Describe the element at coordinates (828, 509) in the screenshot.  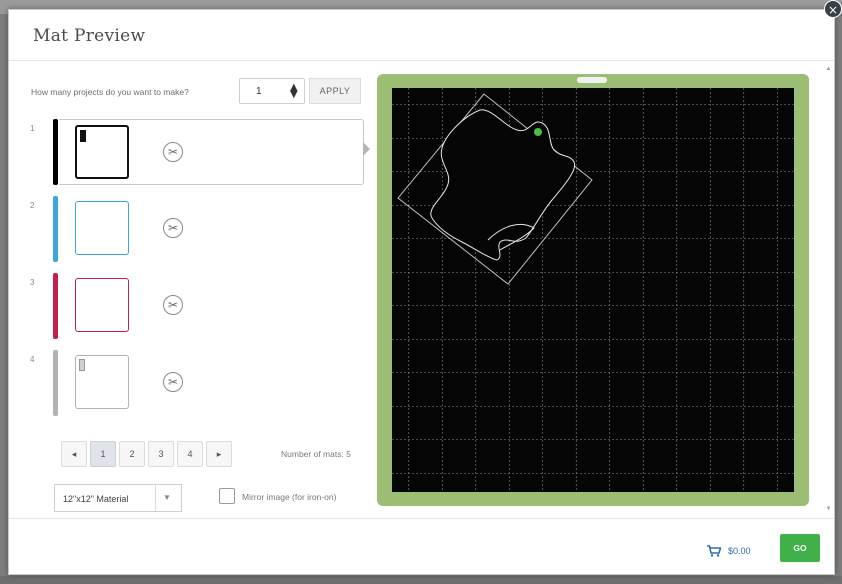
I see `scroll-down-icon: ▼` at that location.